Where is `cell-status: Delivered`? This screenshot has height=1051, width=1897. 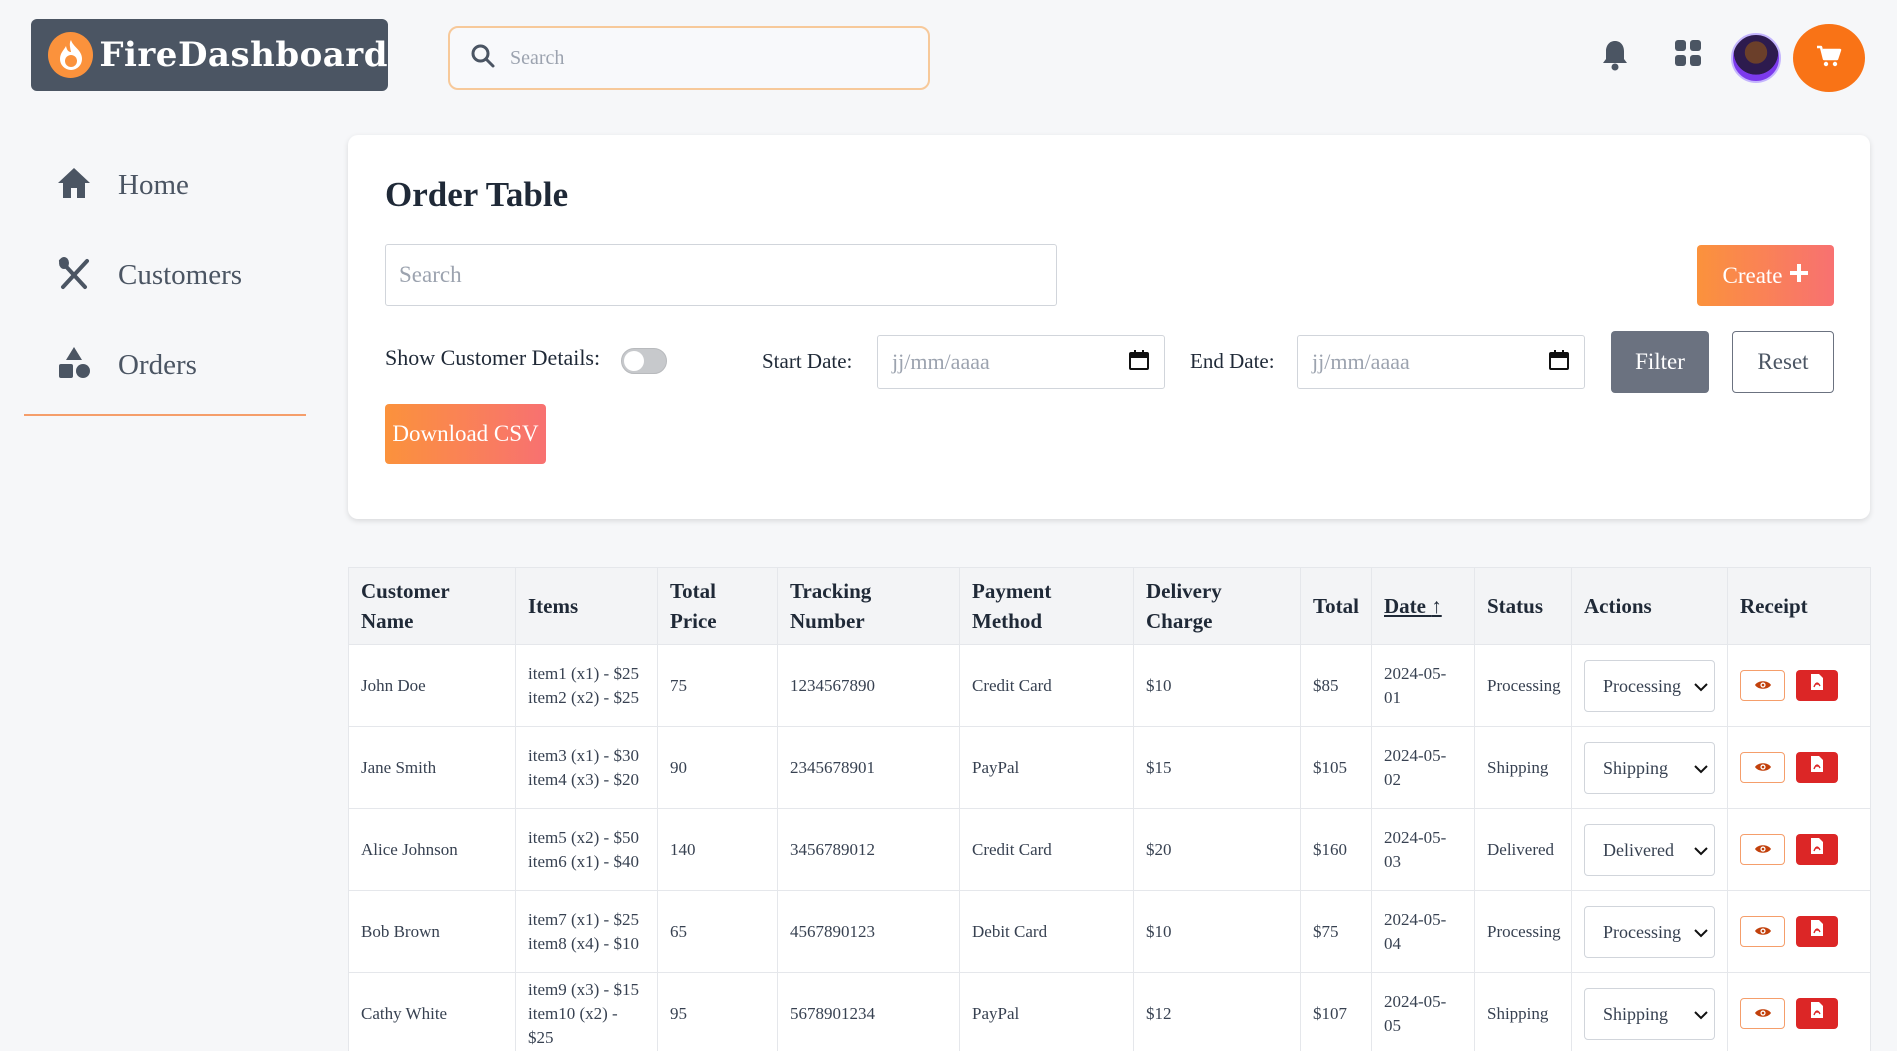 cell-status: Delivered is located at coordinates (1523, 849).